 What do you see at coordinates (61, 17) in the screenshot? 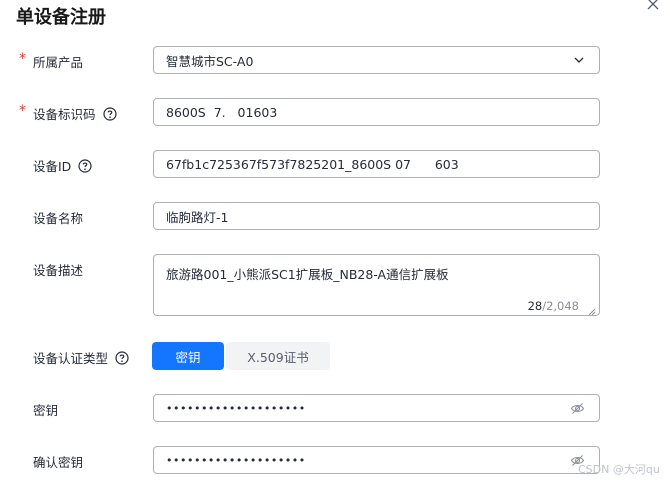
I see `dialog-title: 单设备注册` at bounding box center [61, 17].